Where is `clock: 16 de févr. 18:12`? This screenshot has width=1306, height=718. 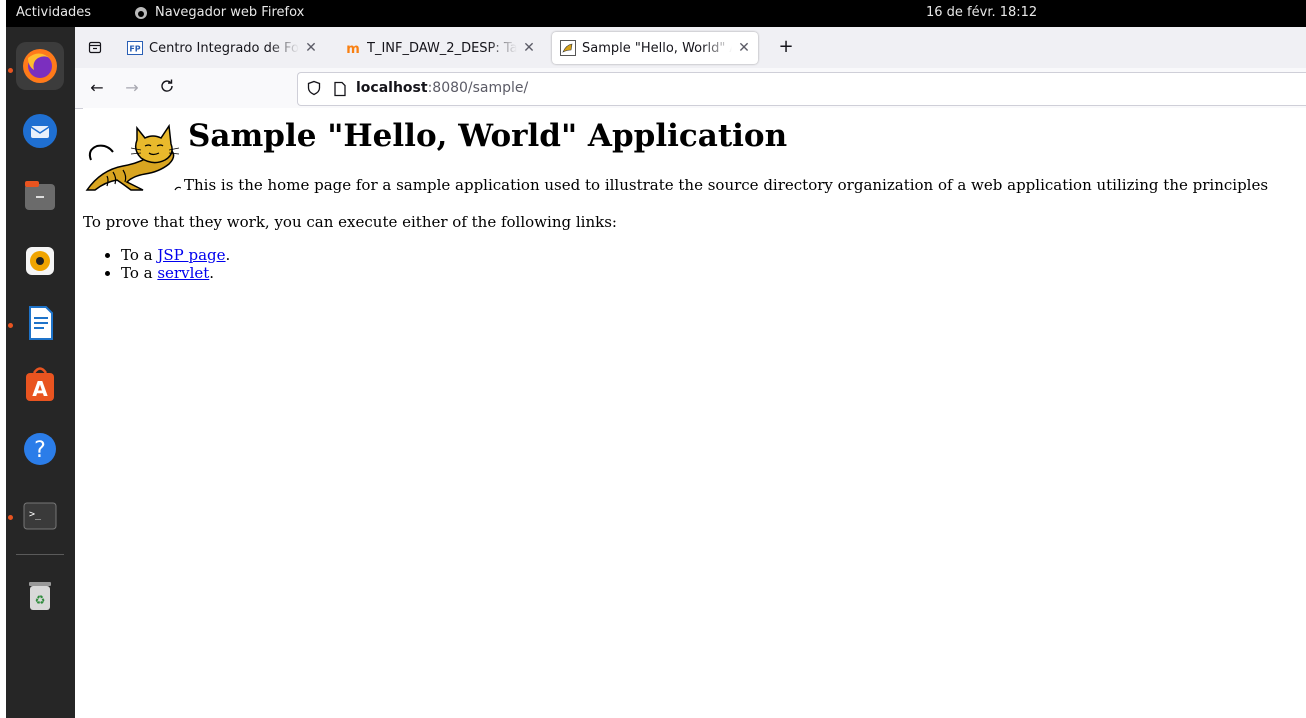 clock: 16 de févr. 18:12 is located at coordinates (981, 12).